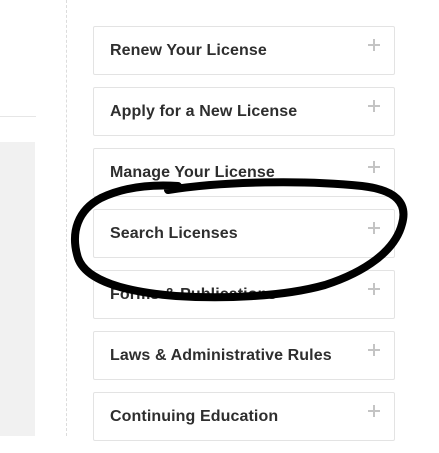 This screenshot has width=439, height=453. I want to click on accordion-item-forms-publications: Forms & Publications, so click(244, 294).